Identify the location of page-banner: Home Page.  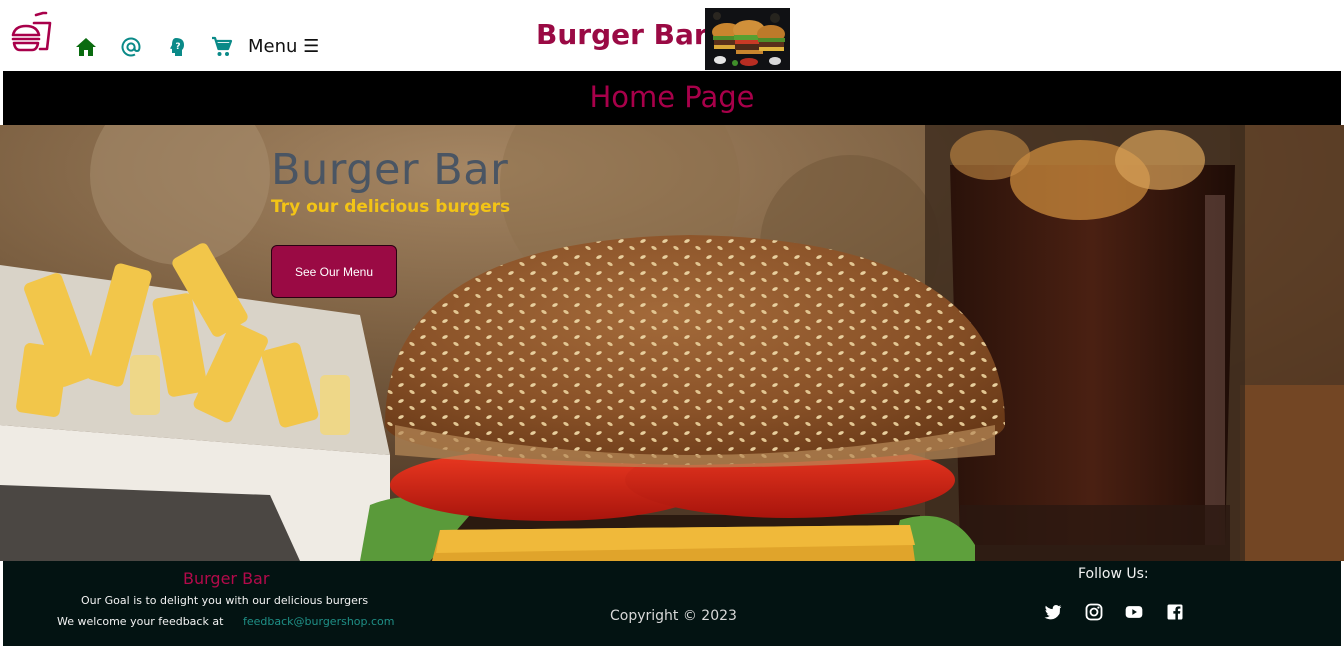
(672, 98).